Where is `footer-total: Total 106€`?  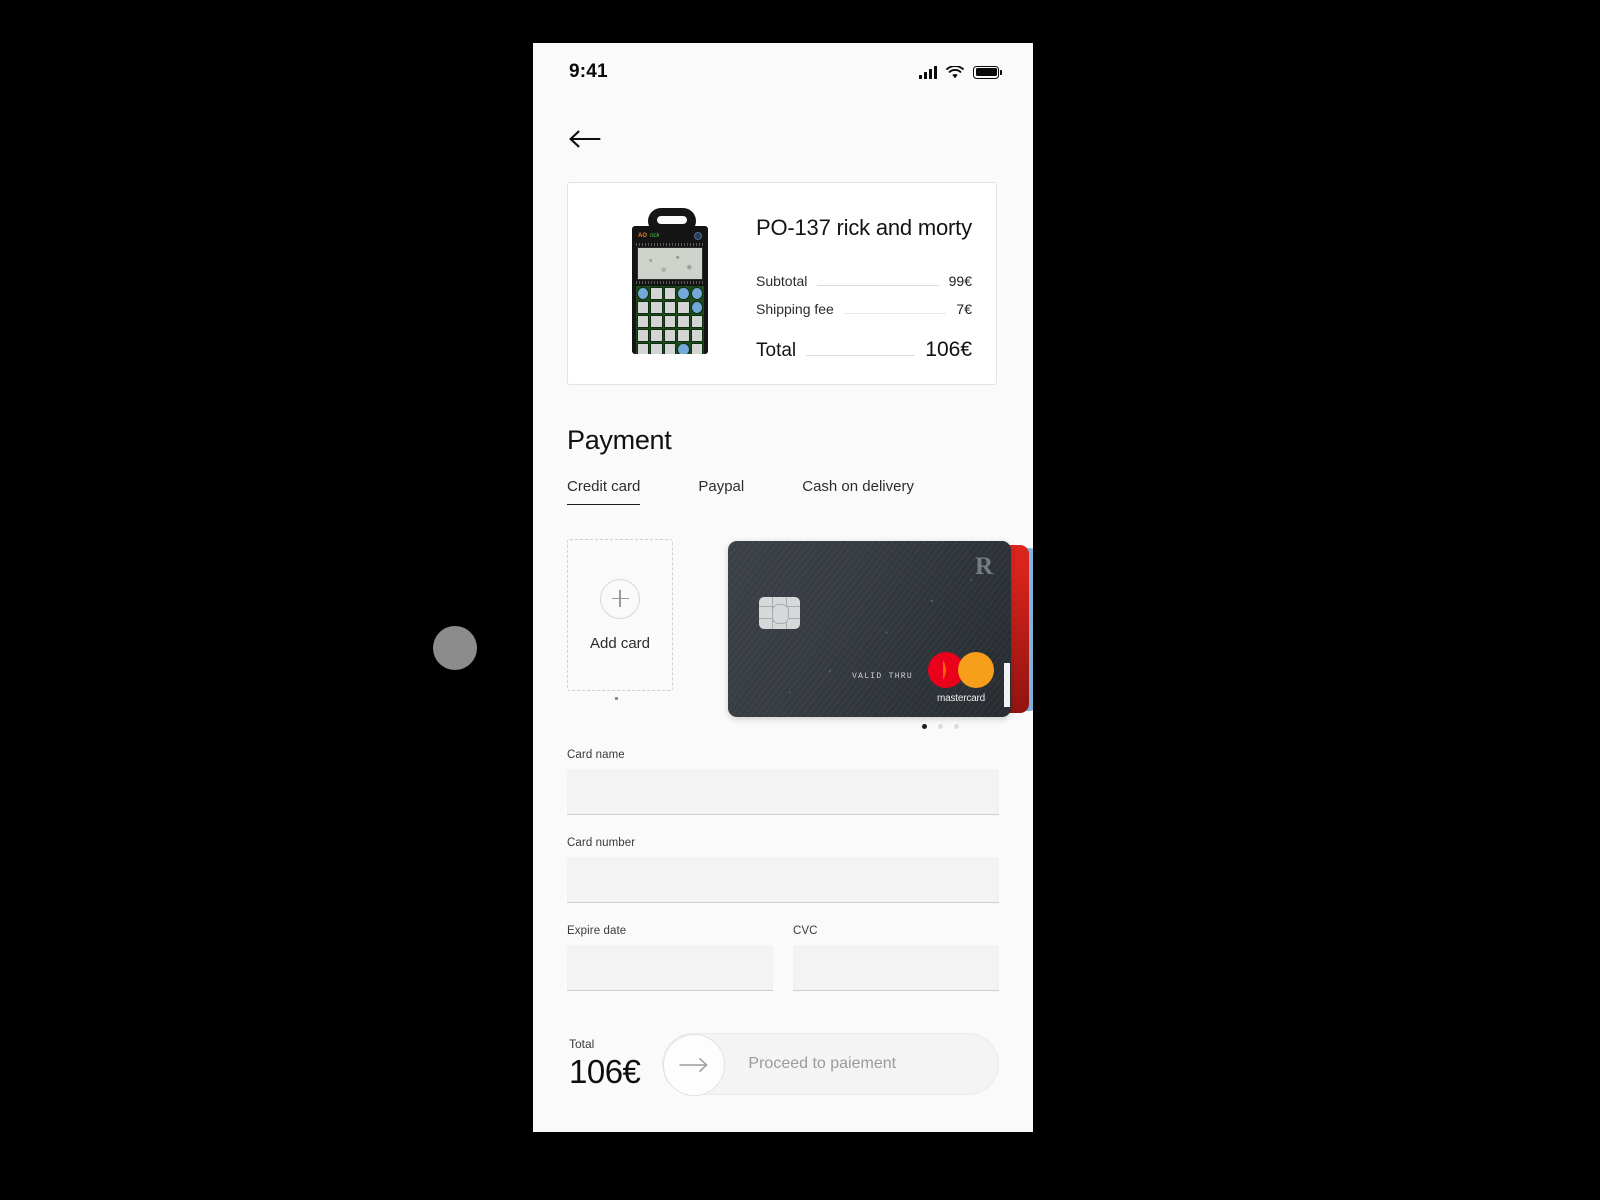 footer-total: Total 106€ is located at coordinates (615, 1064).